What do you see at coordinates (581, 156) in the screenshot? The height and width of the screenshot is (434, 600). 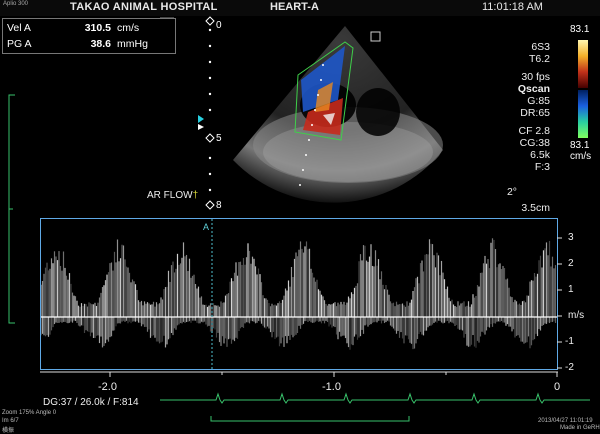 I see `color-scale-unit: cm/s` at bounding box center [581, 156].